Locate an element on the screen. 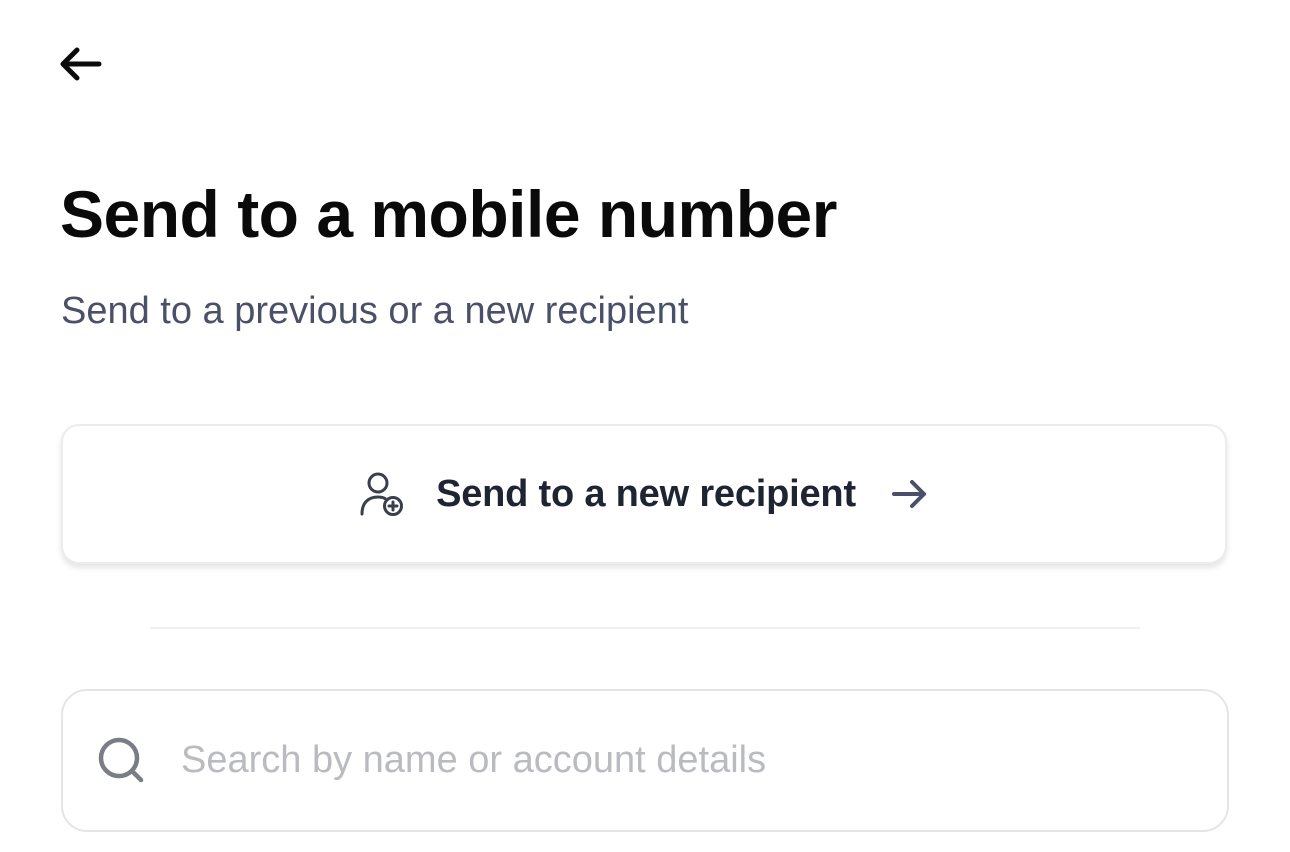  new-recipient-label: Send to a new recipient is located at coordinates (646, 493).